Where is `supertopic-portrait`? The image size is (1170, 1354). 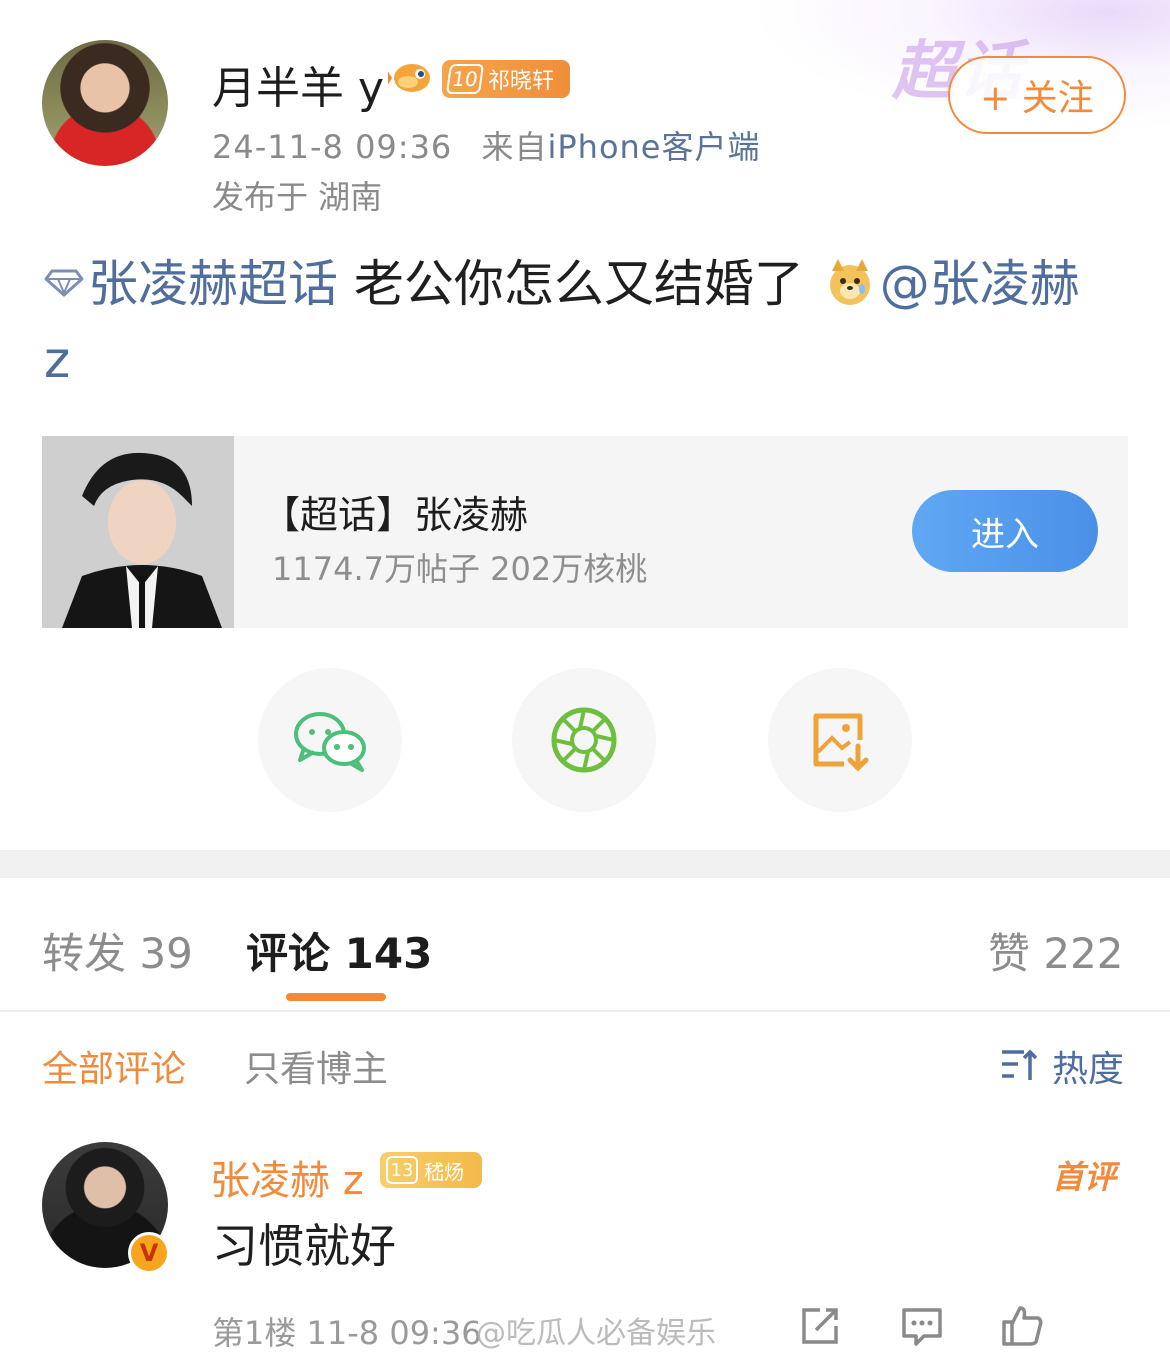
supertopic-portrait is located at coordinates (138, 532).